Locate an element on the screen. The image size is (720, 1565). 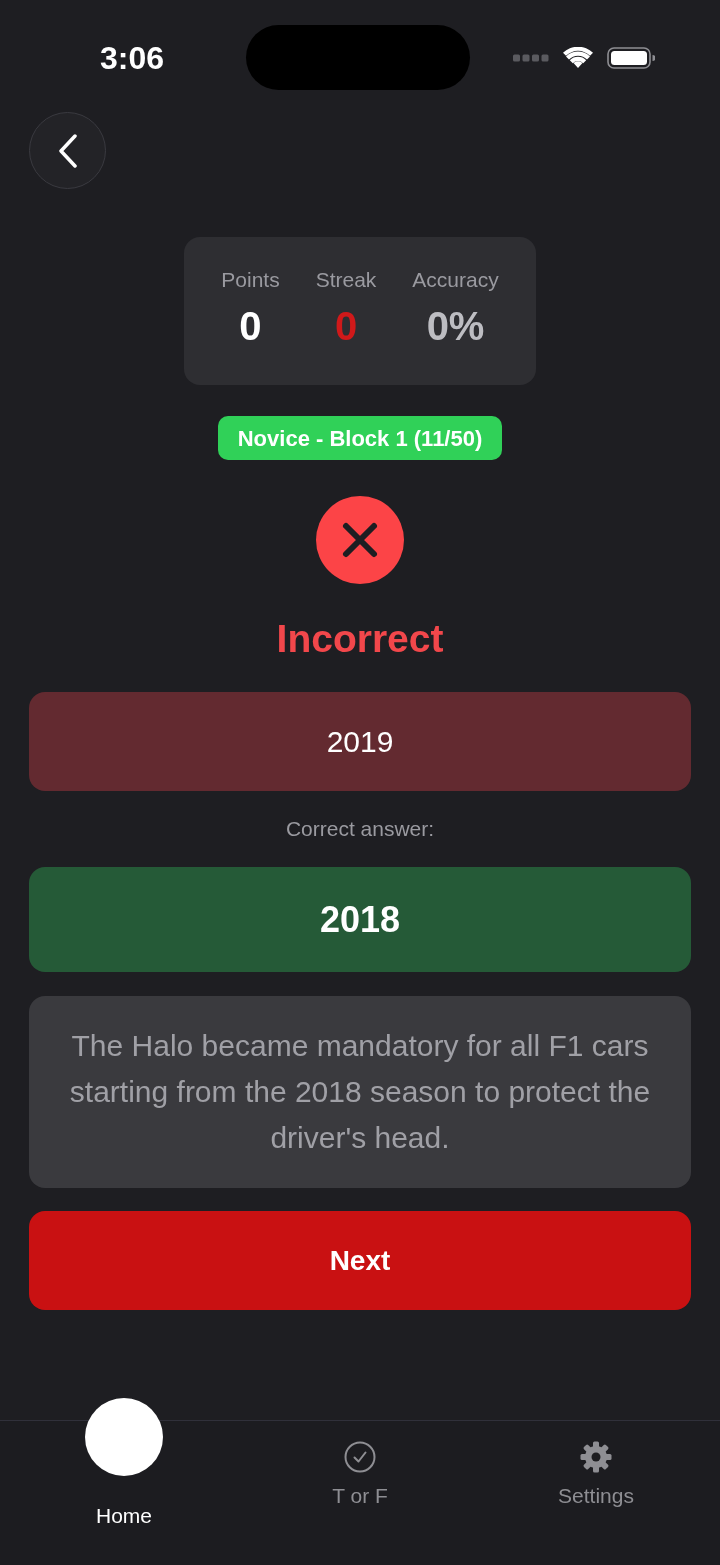
signal-icon is located at coordinates (531, 57).